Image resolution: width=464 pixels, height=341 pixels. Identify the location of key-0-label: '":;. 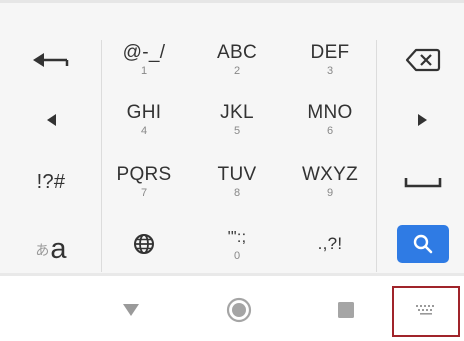
(237, 237).